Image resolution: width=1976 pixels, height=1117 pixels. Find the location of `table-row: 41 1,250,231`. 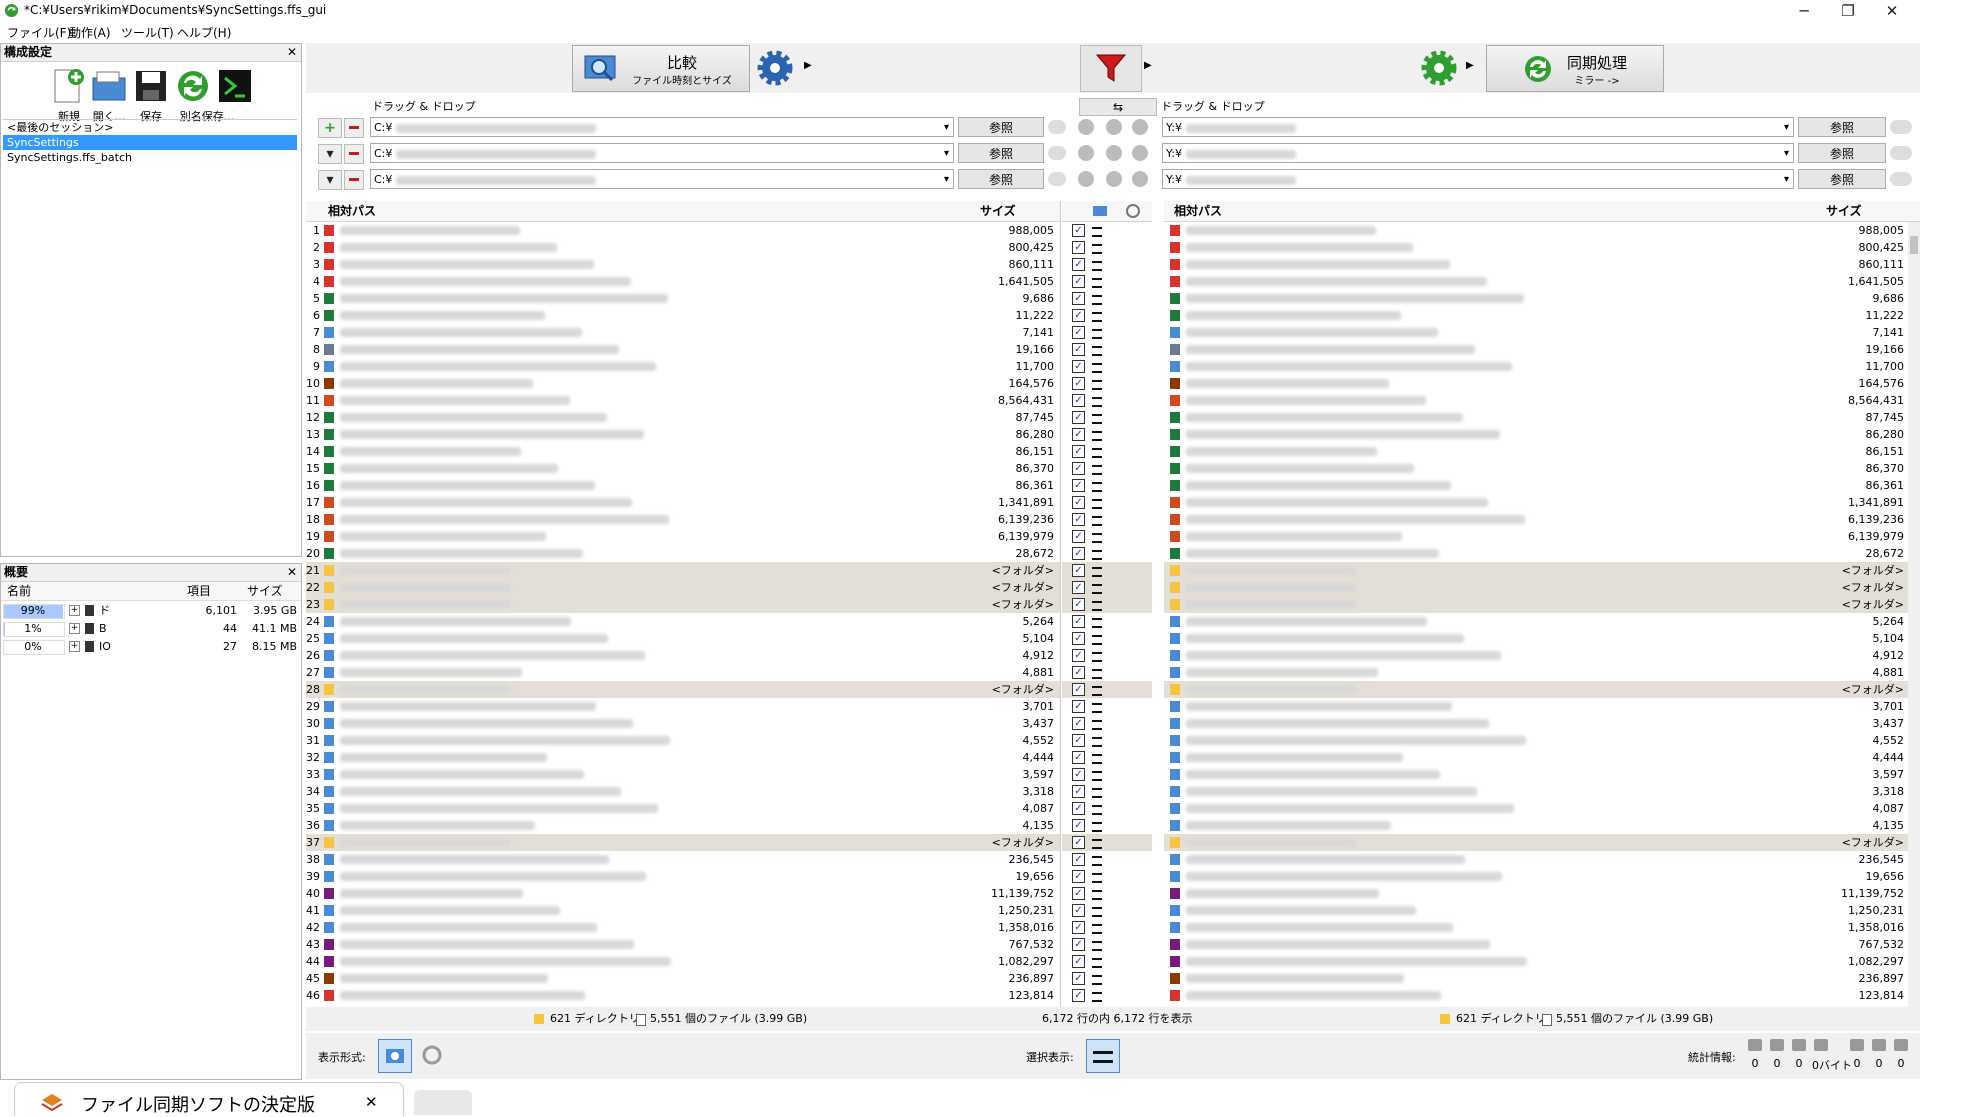

table-row: 41 1,250,231 is located at coordinates (683, 910).